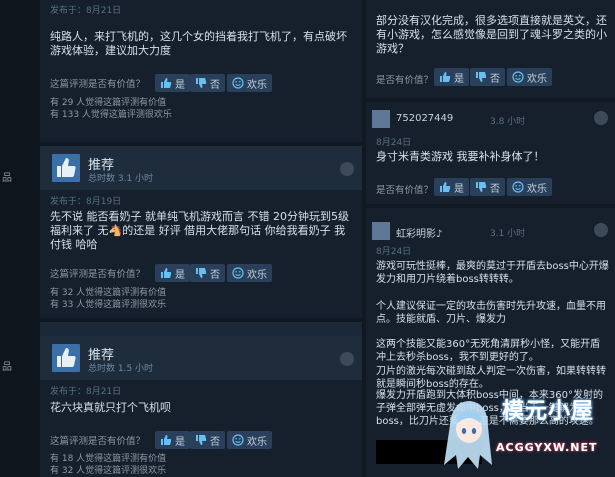 This screenshot has height=477, width=615. I want to click on playtime: 总时数 3.1 小时, so click(121, 179).